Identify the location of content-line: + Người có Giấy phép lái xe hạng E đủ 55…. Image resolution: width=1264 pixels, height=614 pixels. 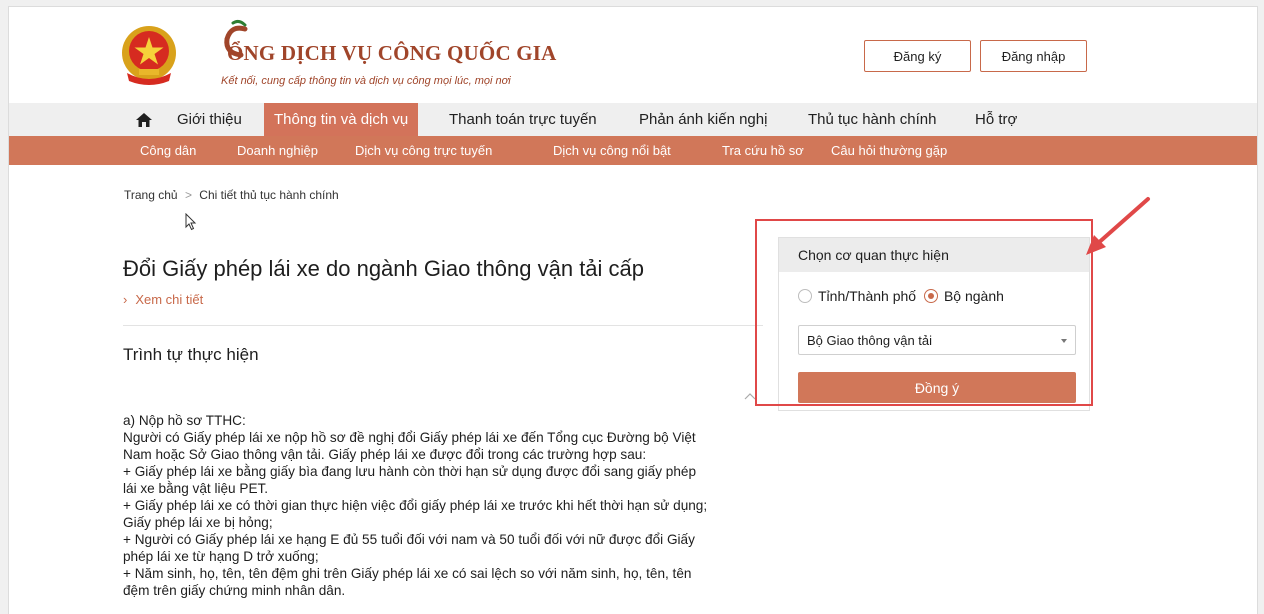
(409, 539).